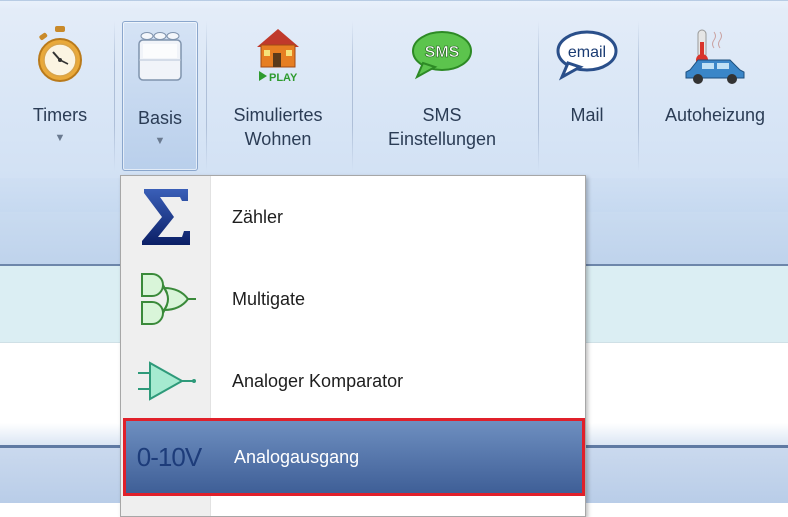  Describe the element at coordinates (442, 95) in the screenshot. I see `sms-einstellungen-button: SMS SMS Einstellungen` at that location.